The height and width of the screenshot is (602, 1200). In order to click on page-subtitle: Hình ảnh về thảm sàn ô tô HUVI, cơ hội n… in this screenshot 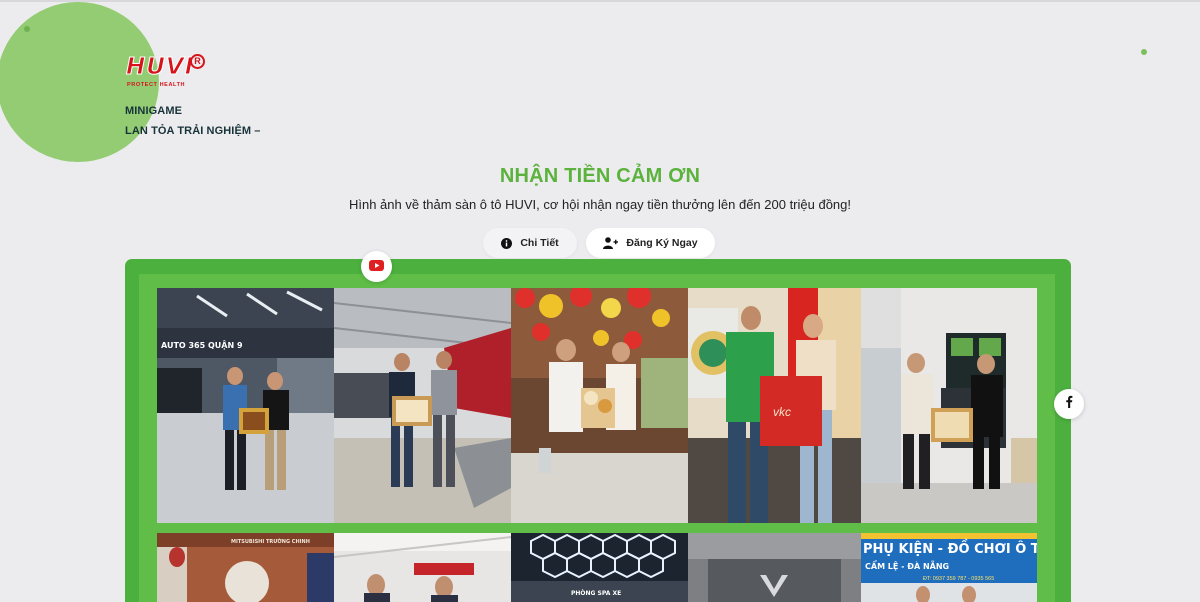, I will do `click(600, 204)`.